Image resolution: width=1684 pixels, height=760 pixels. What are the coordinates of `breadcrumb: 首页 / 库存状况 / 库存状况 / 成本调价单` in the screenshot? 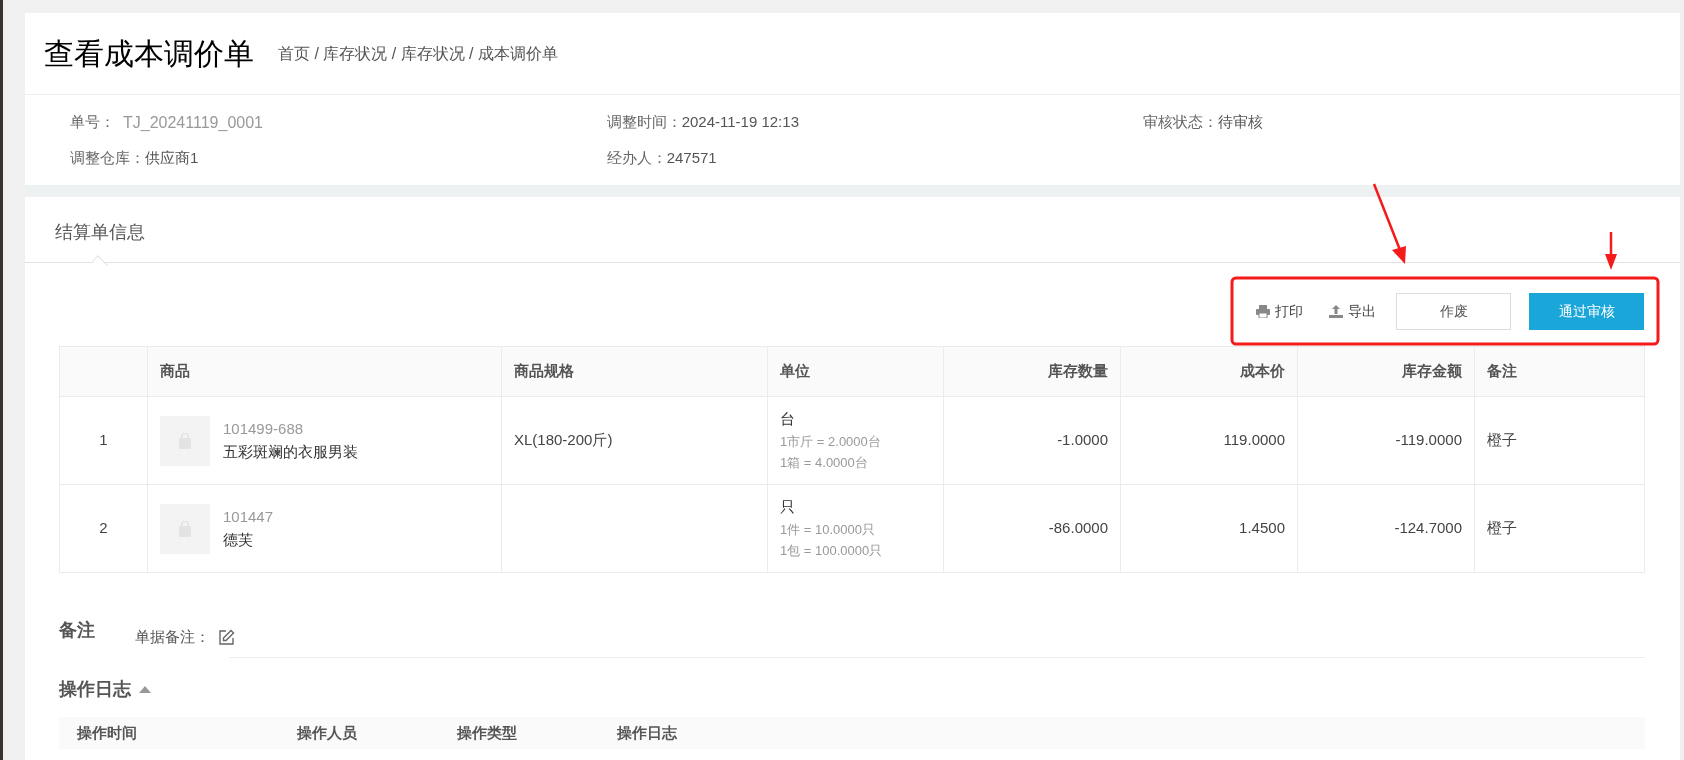 It's located at (418, 53).